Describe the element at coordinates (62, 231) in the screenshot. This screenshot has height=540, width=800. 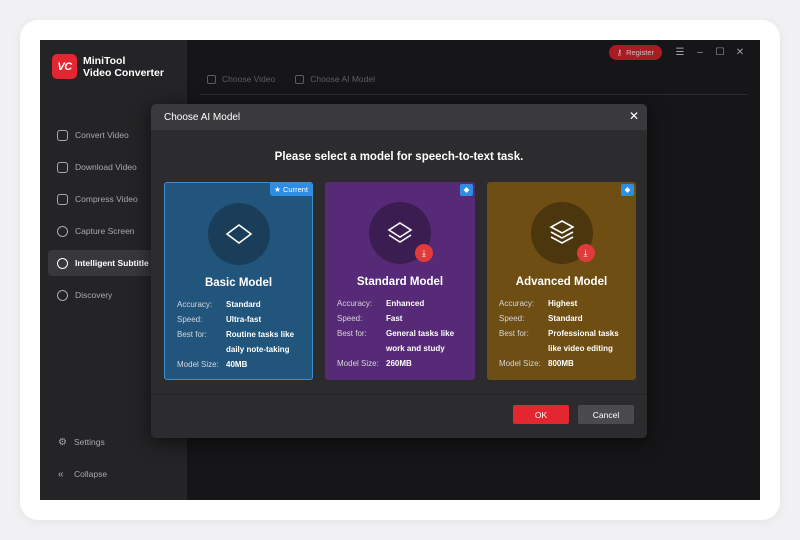
I see `capture-icon` at that location.